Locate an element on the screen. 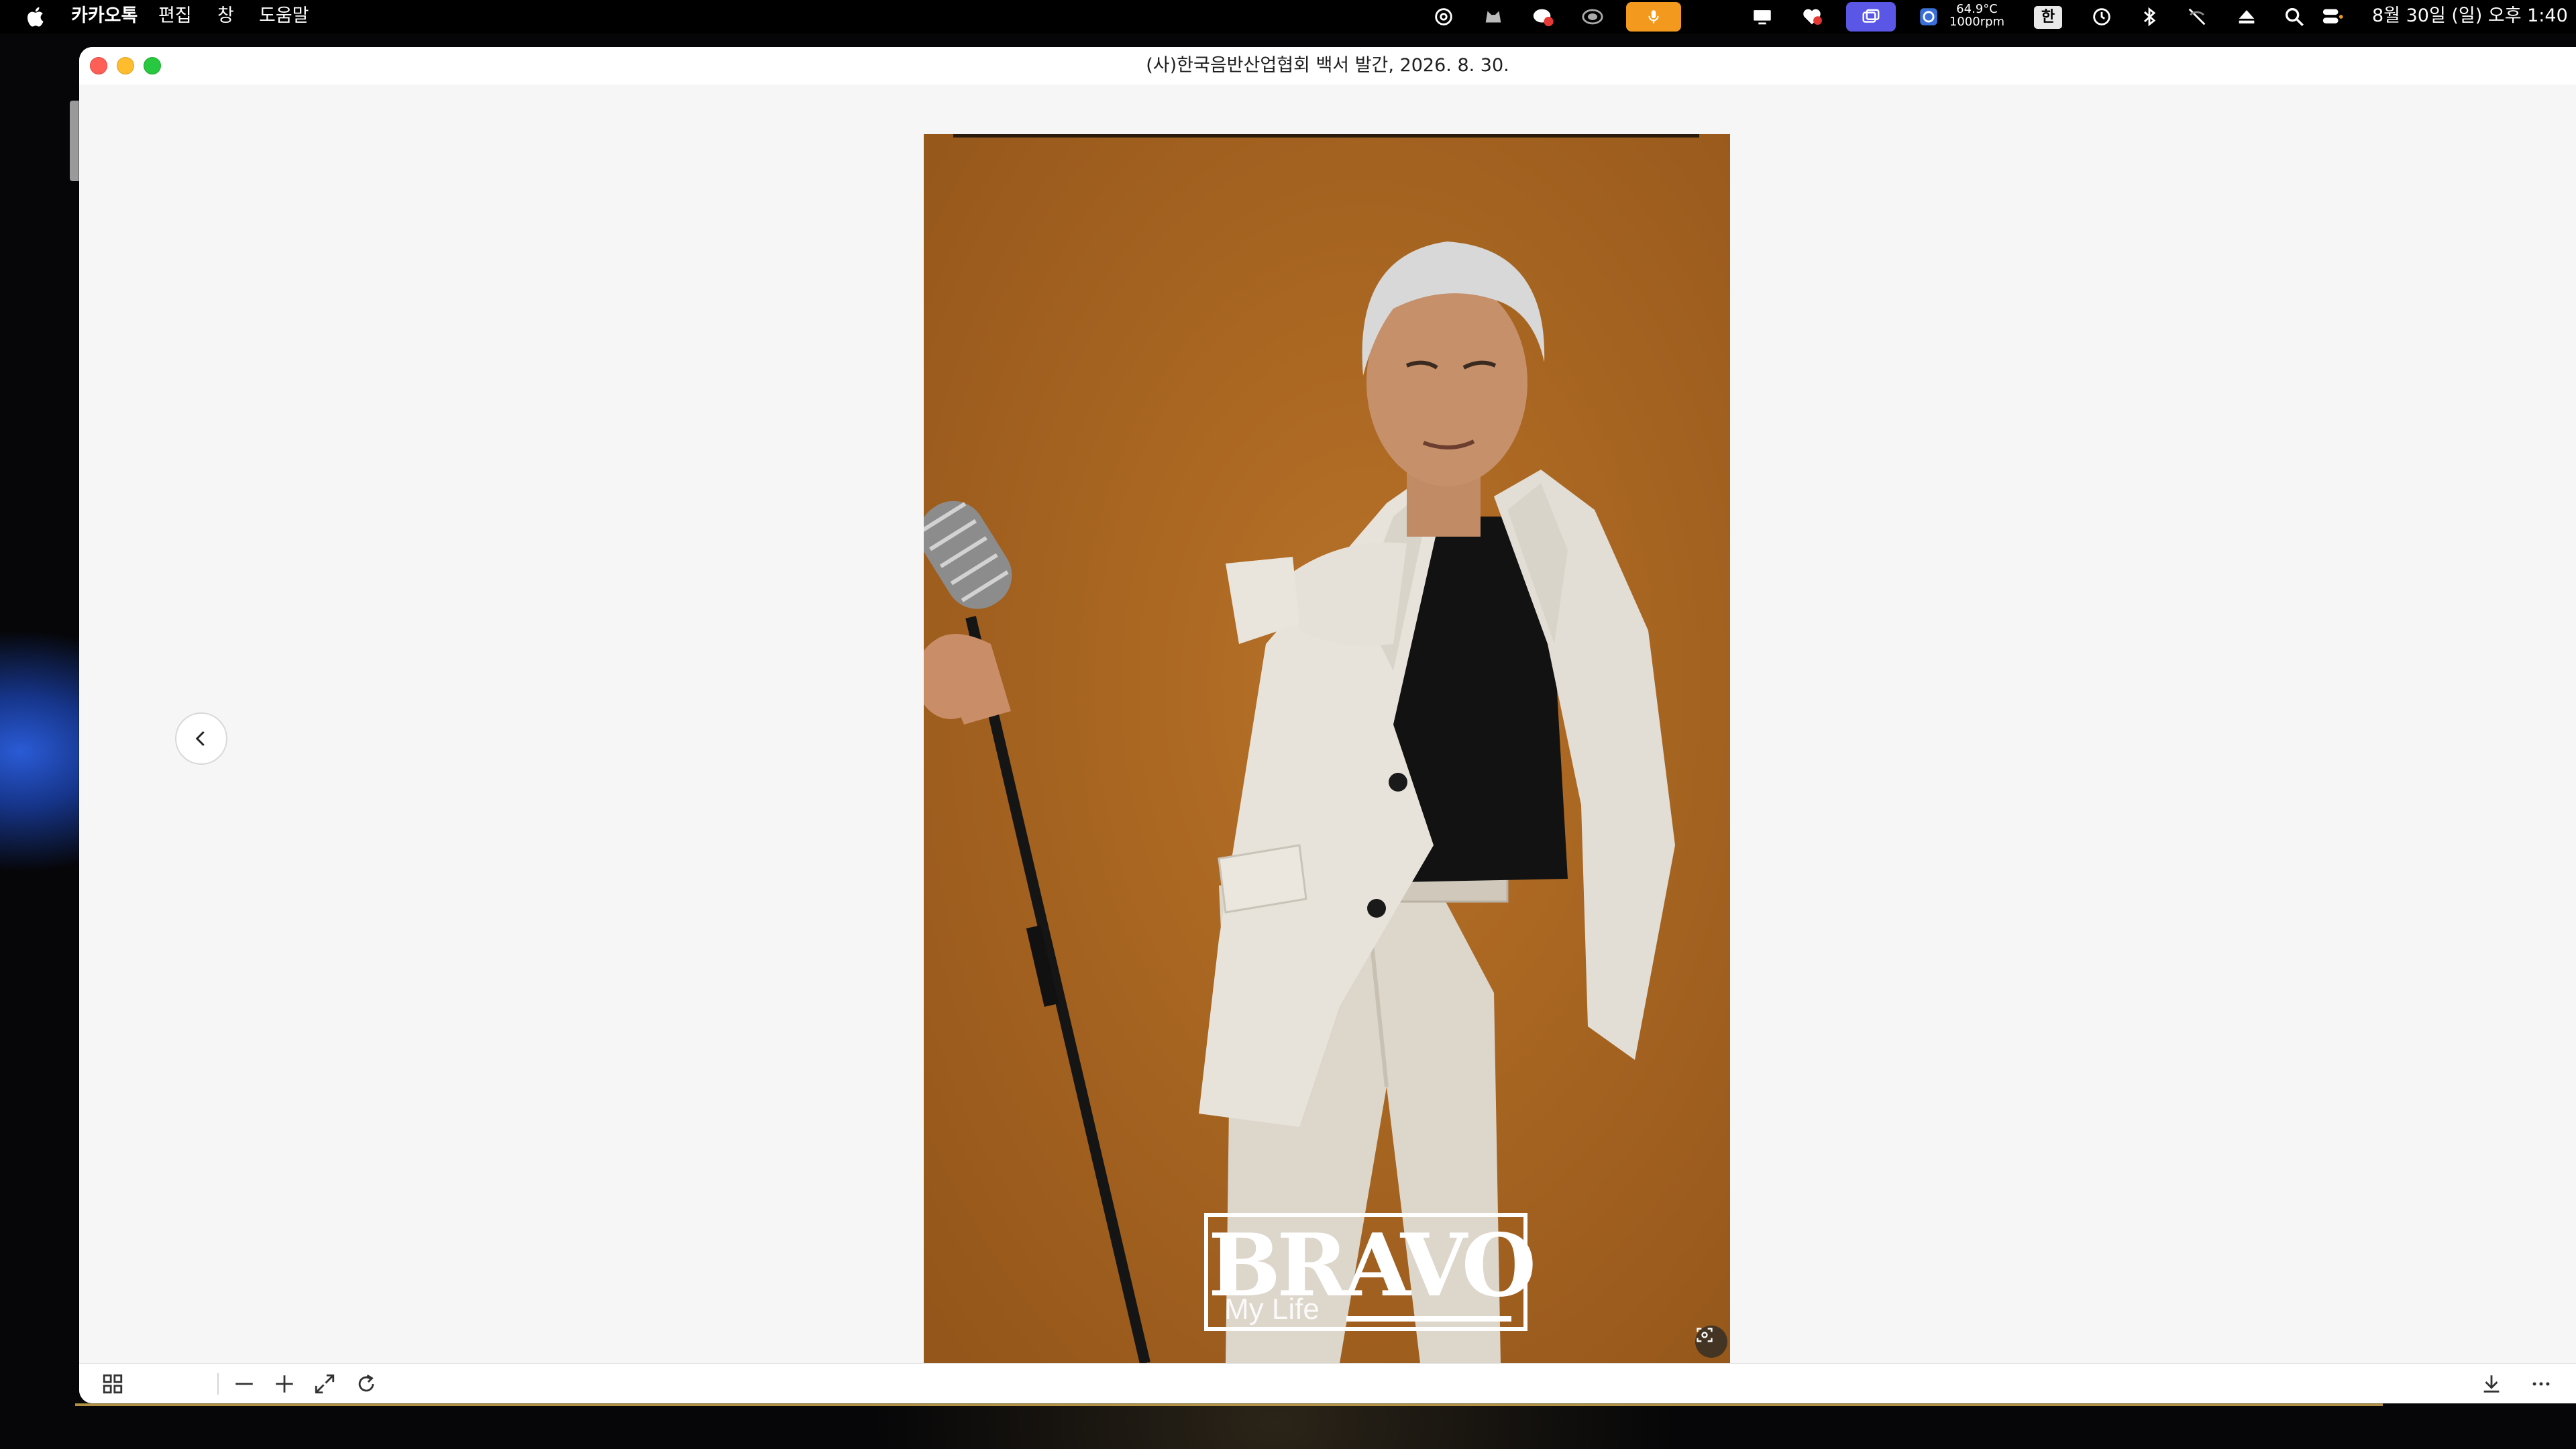 The image size is (2576, 1449). background-window-edge is located at coordinates (74, 141).